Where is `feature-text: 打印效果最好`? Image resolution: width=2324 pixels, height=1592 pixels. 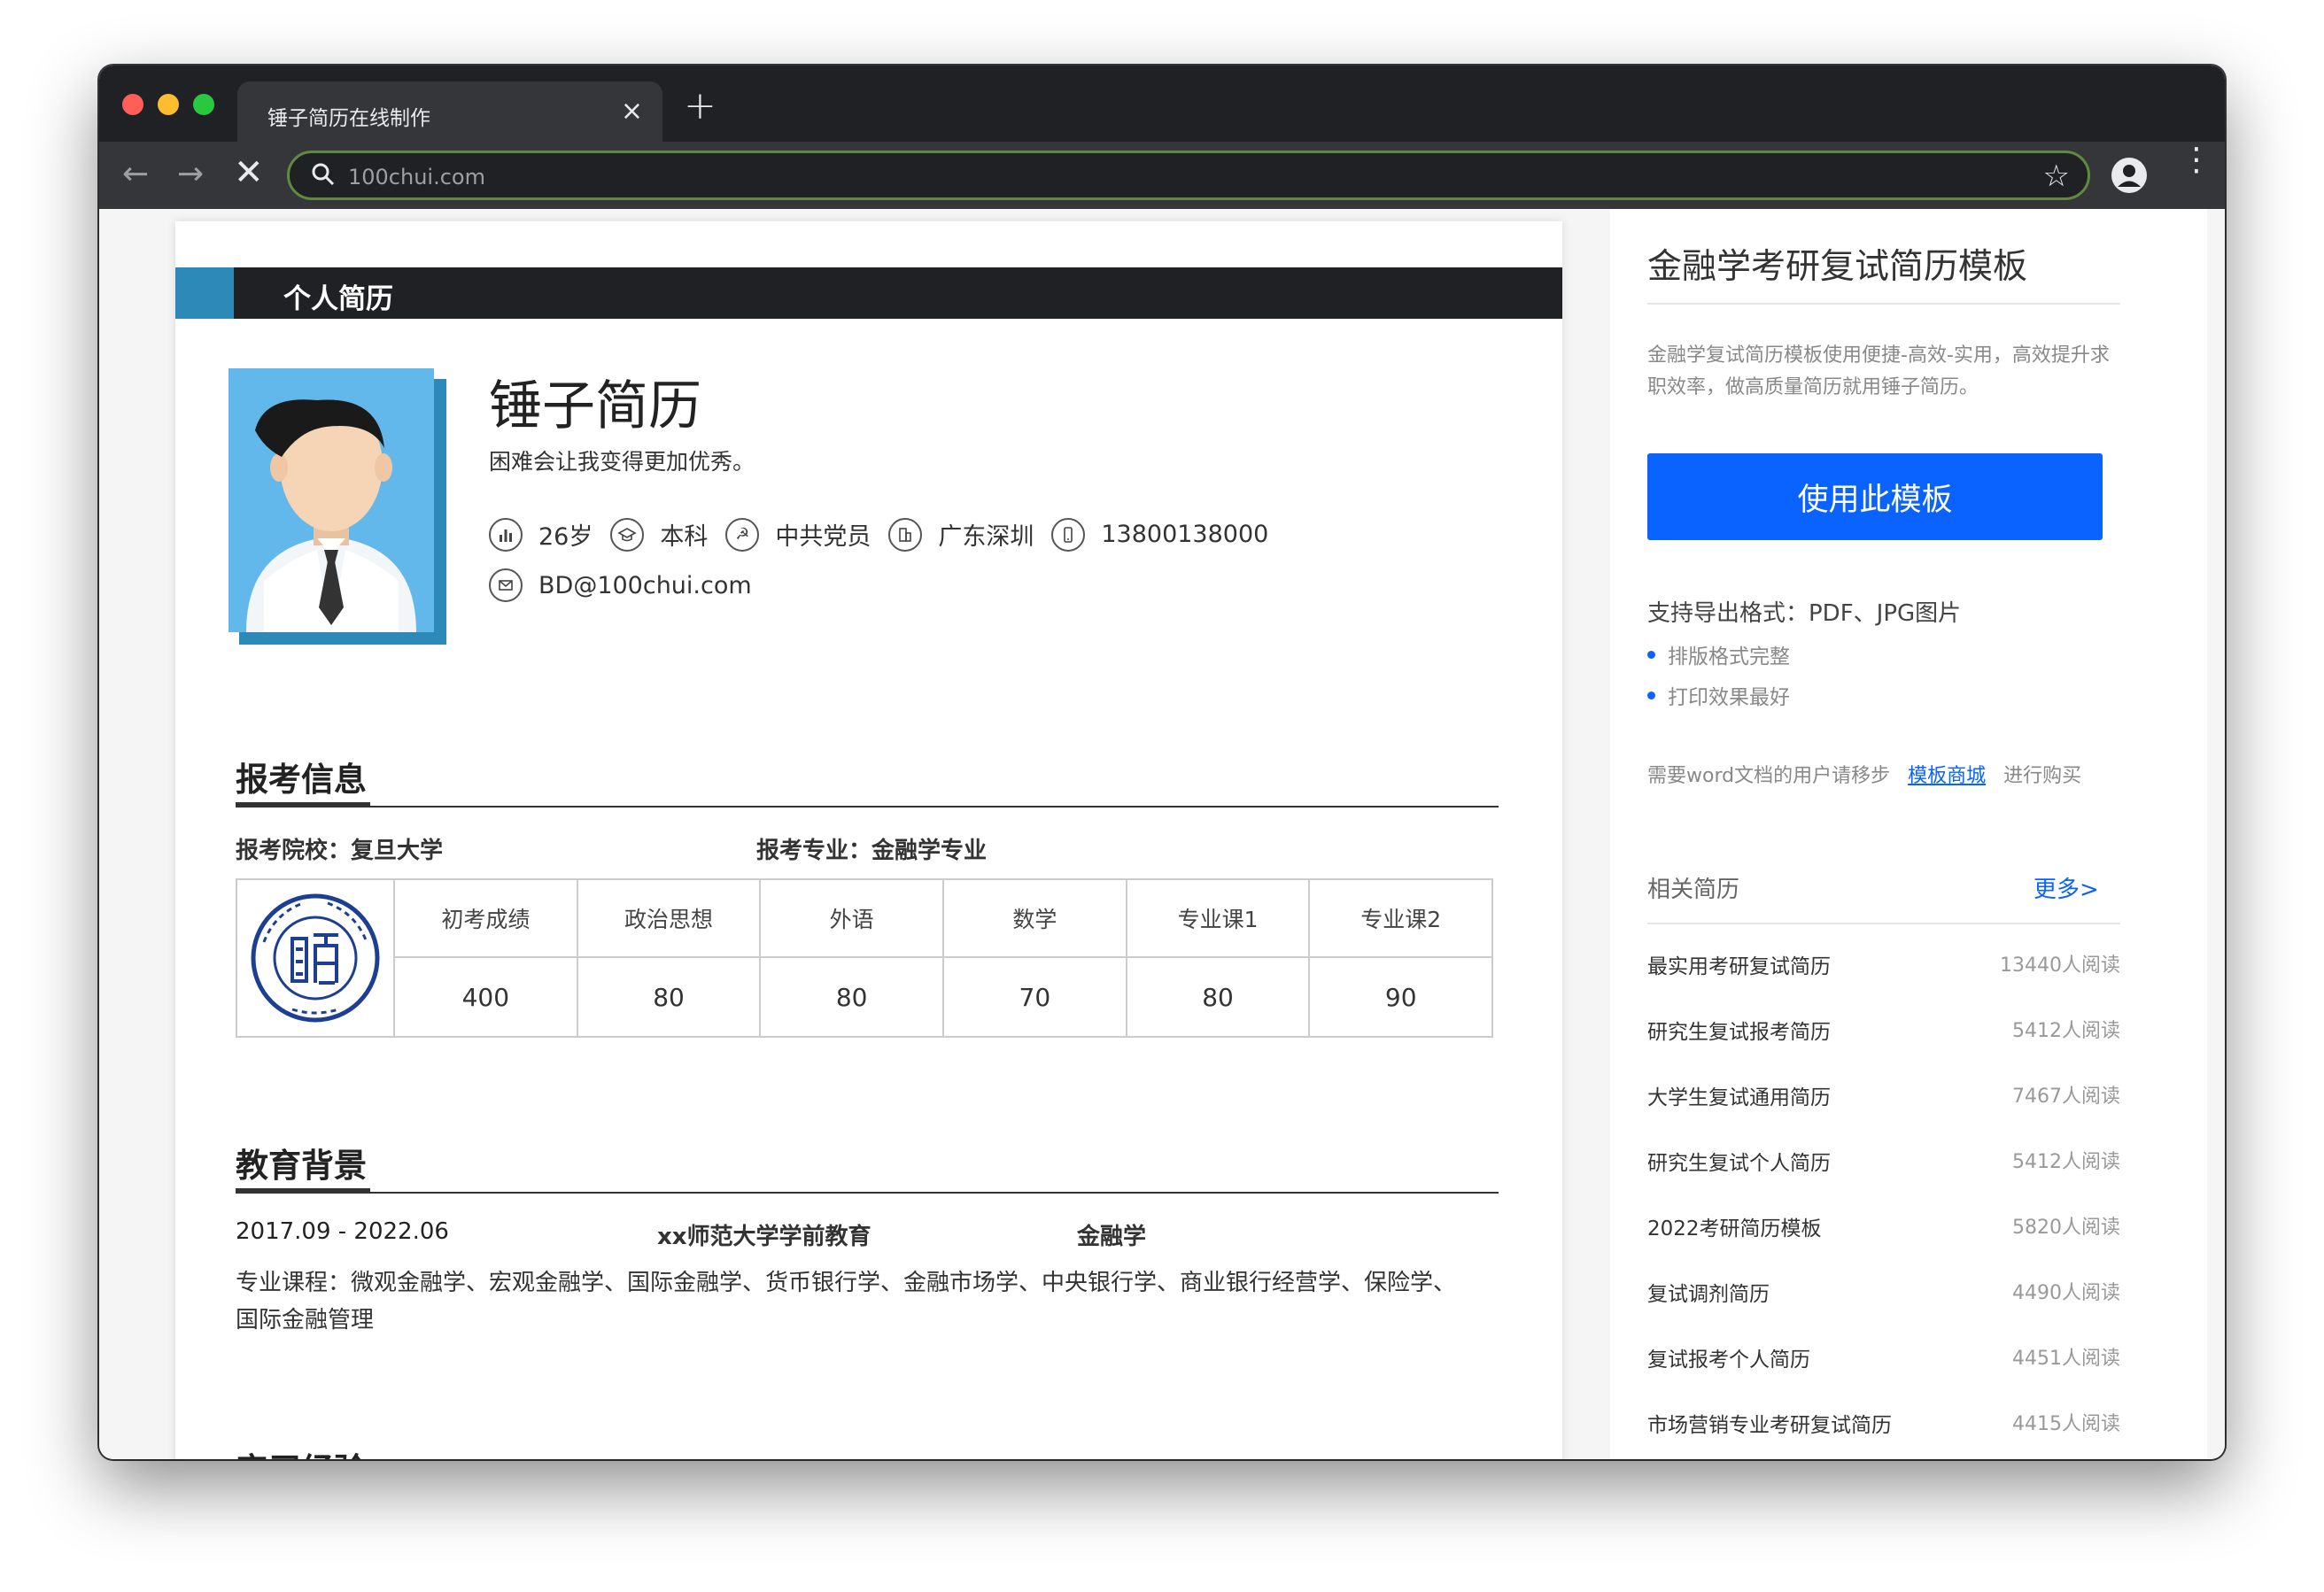 feature-text: 打印效果最好 is located at coordinates (1729, 697).